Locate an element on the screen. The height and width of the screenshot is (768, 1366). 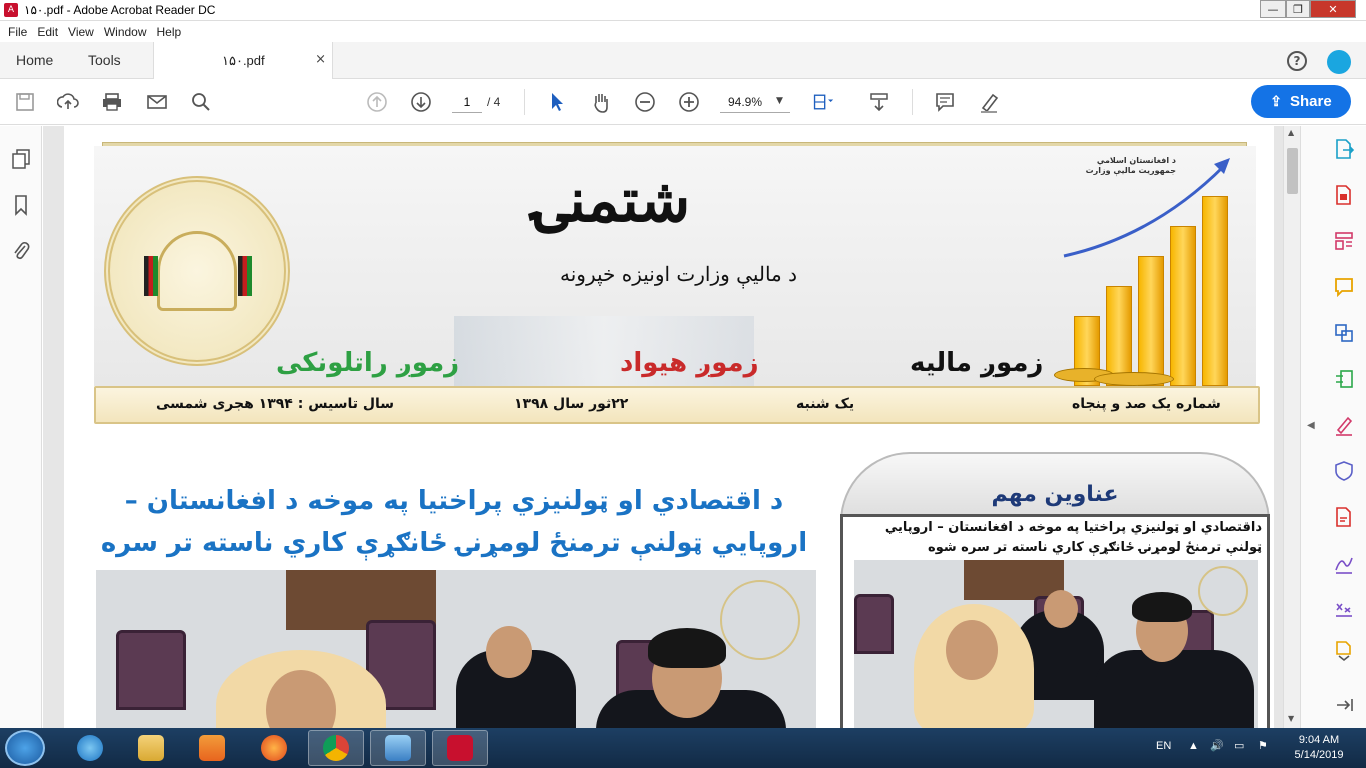
mosque-icon is located at coordinates (197, 271).